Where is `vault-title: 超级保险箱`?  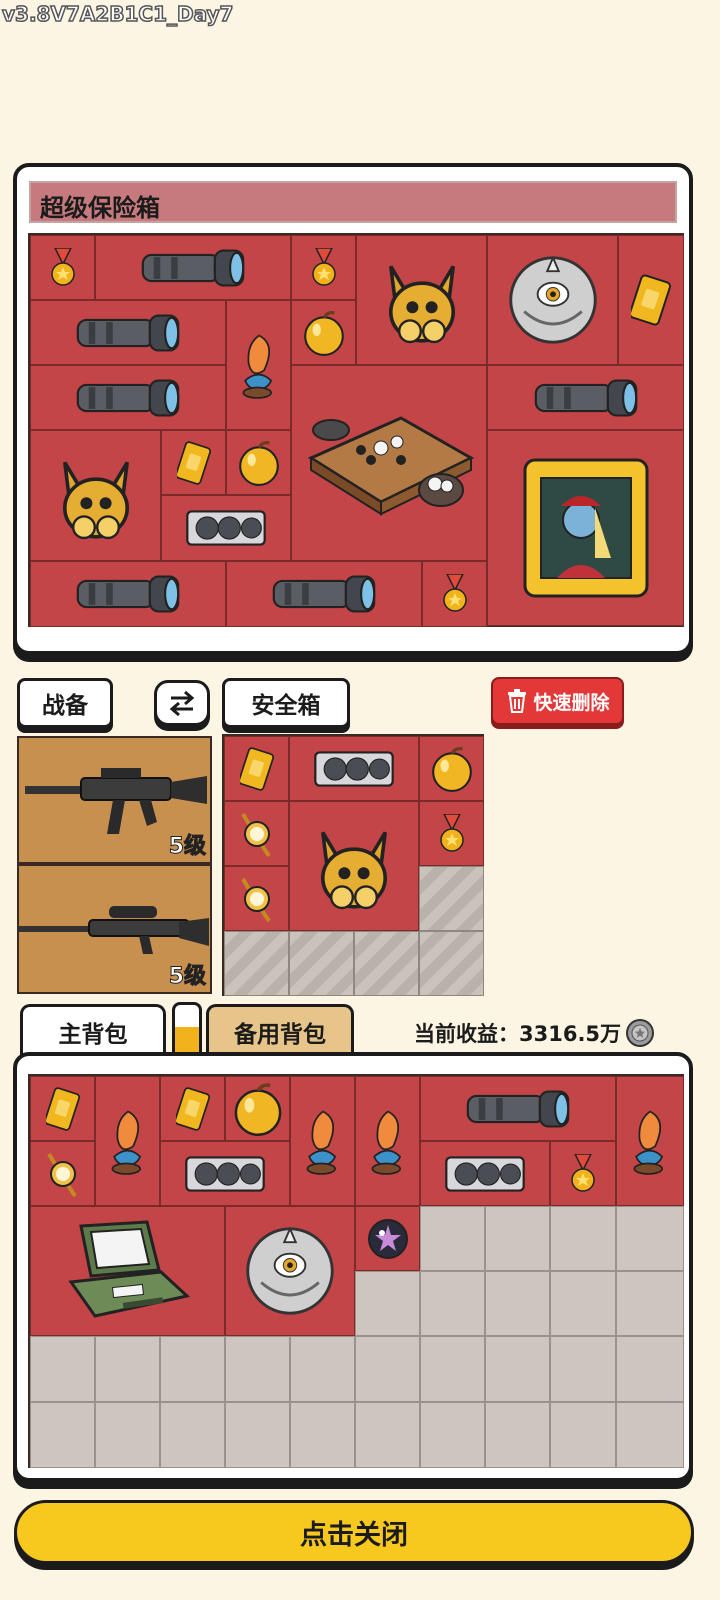 vault-title: 超级保险箱 is located at coordinates (100, 208).